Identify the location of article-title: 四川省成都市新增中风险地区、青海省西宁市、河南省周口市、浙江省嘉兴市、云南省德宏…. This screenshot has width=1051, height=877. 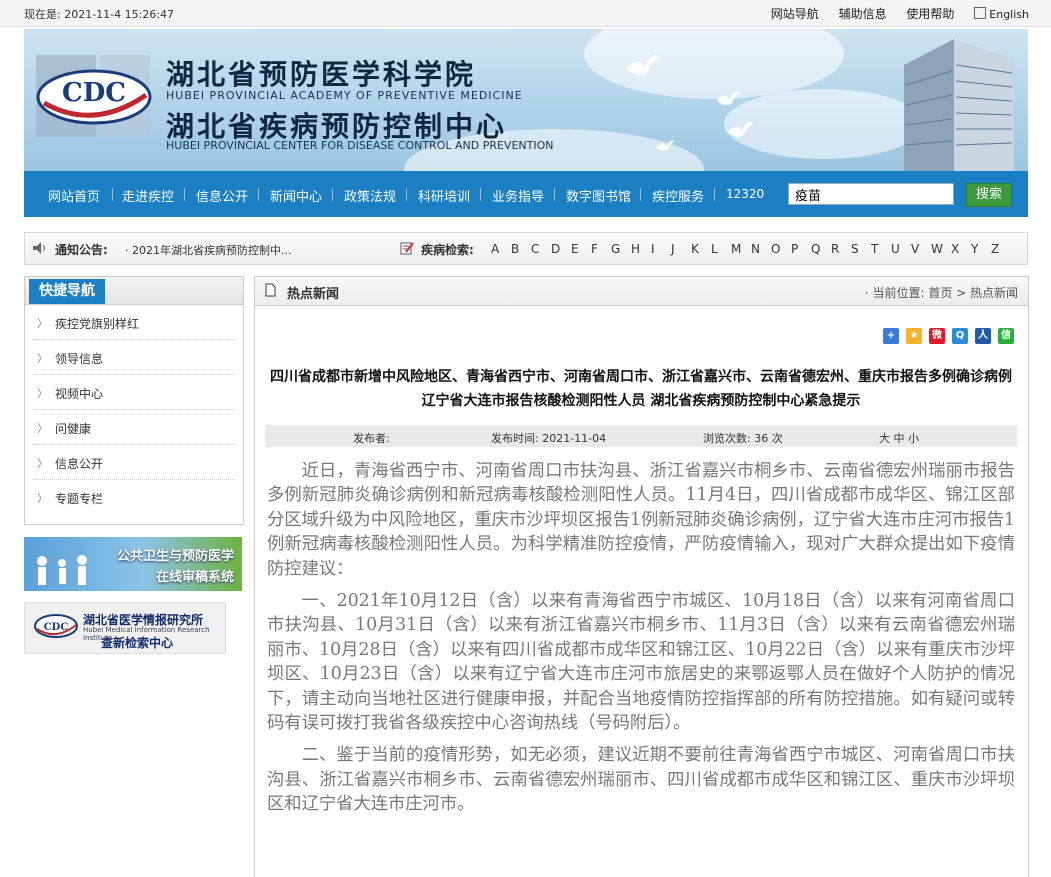
(641, 389).